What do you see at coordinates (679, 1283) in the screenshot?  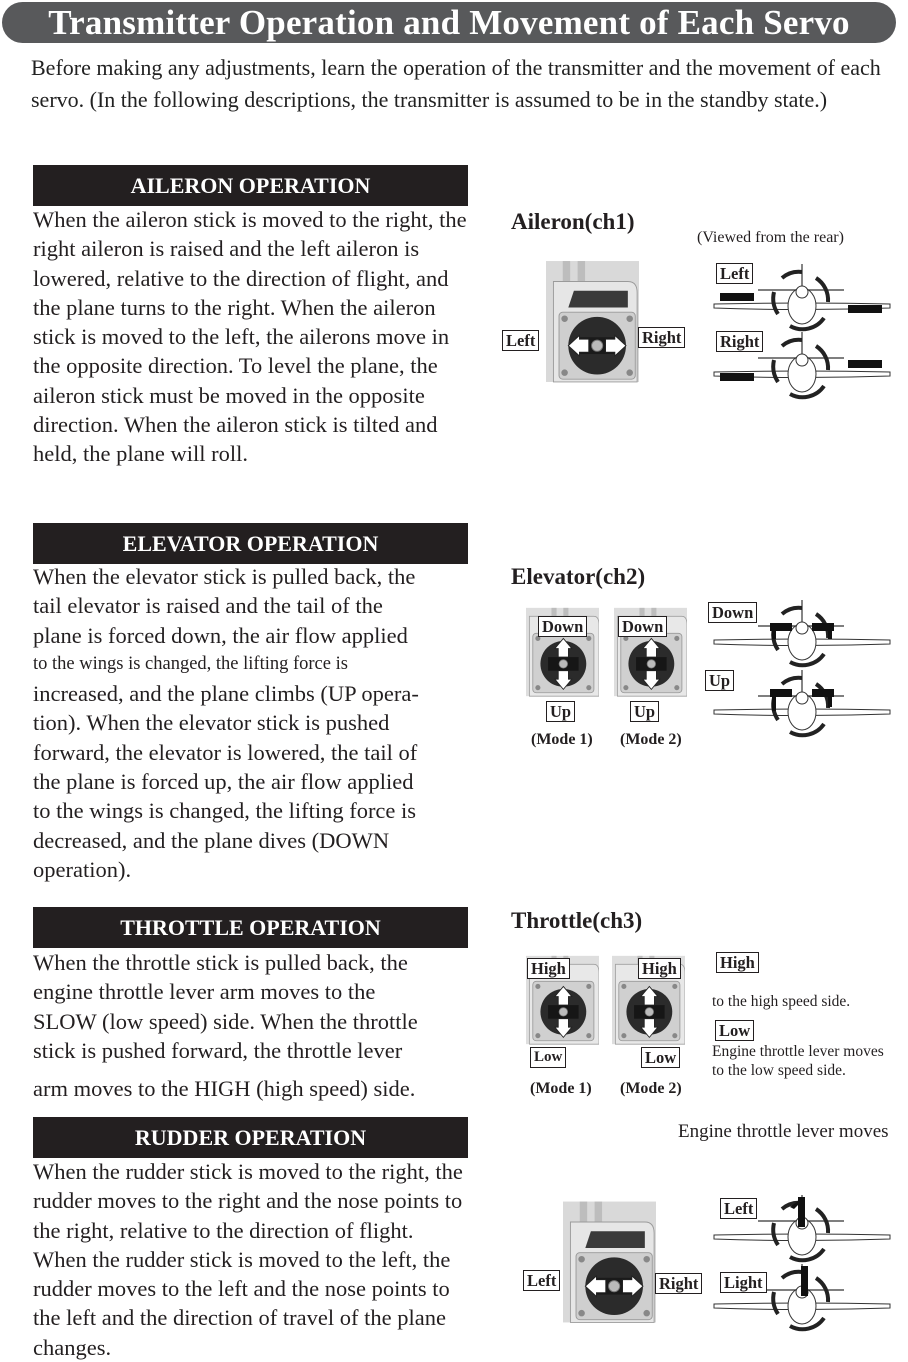 I see `rudder-stick-right-label: Right` at bounding box center [679, 1283].